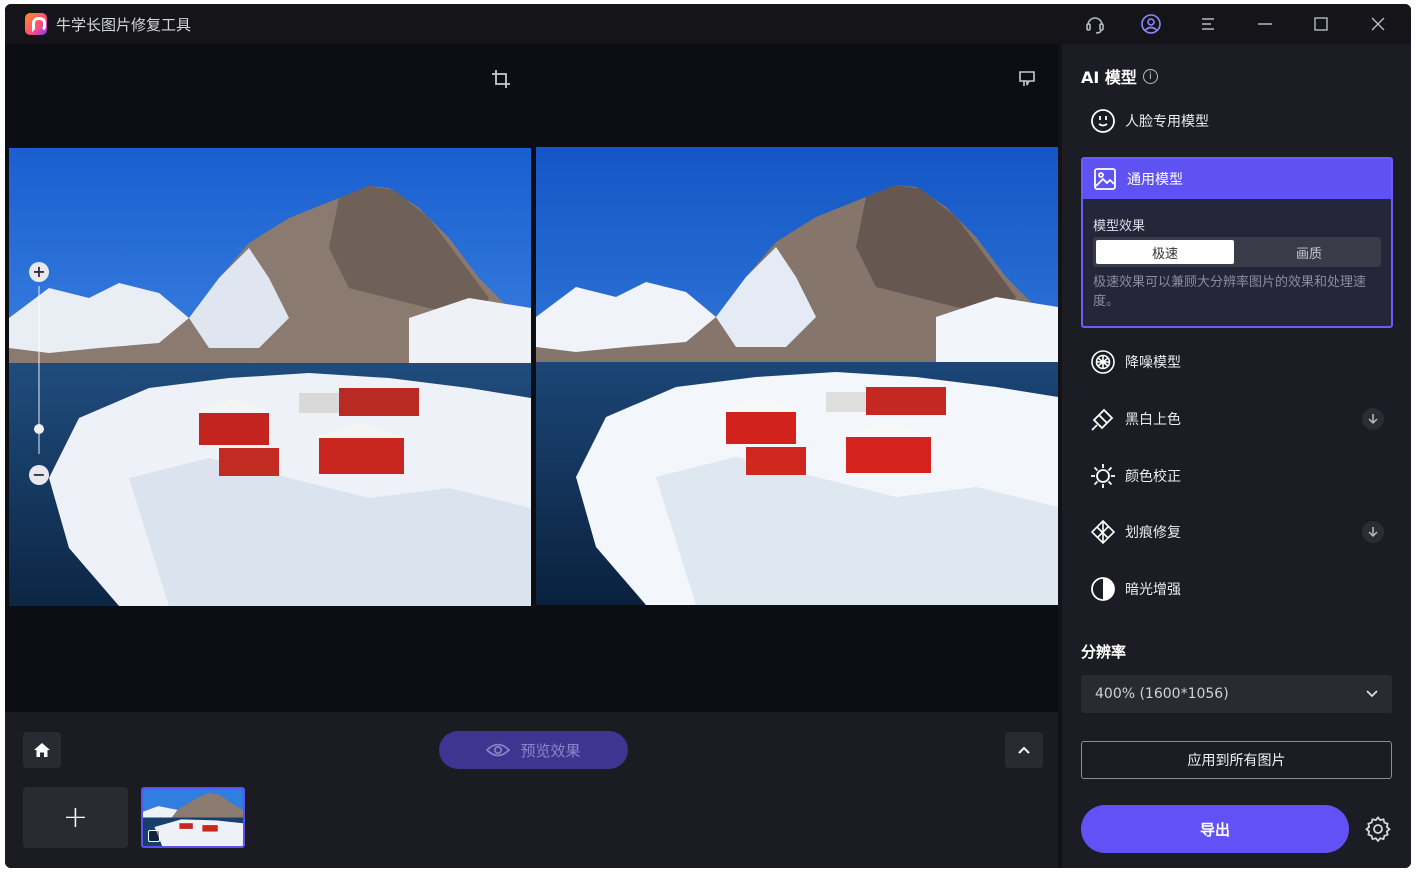  Describe the element at coordinates (1103, 589) in the screenshot. I see `contrast-icon` at that location.